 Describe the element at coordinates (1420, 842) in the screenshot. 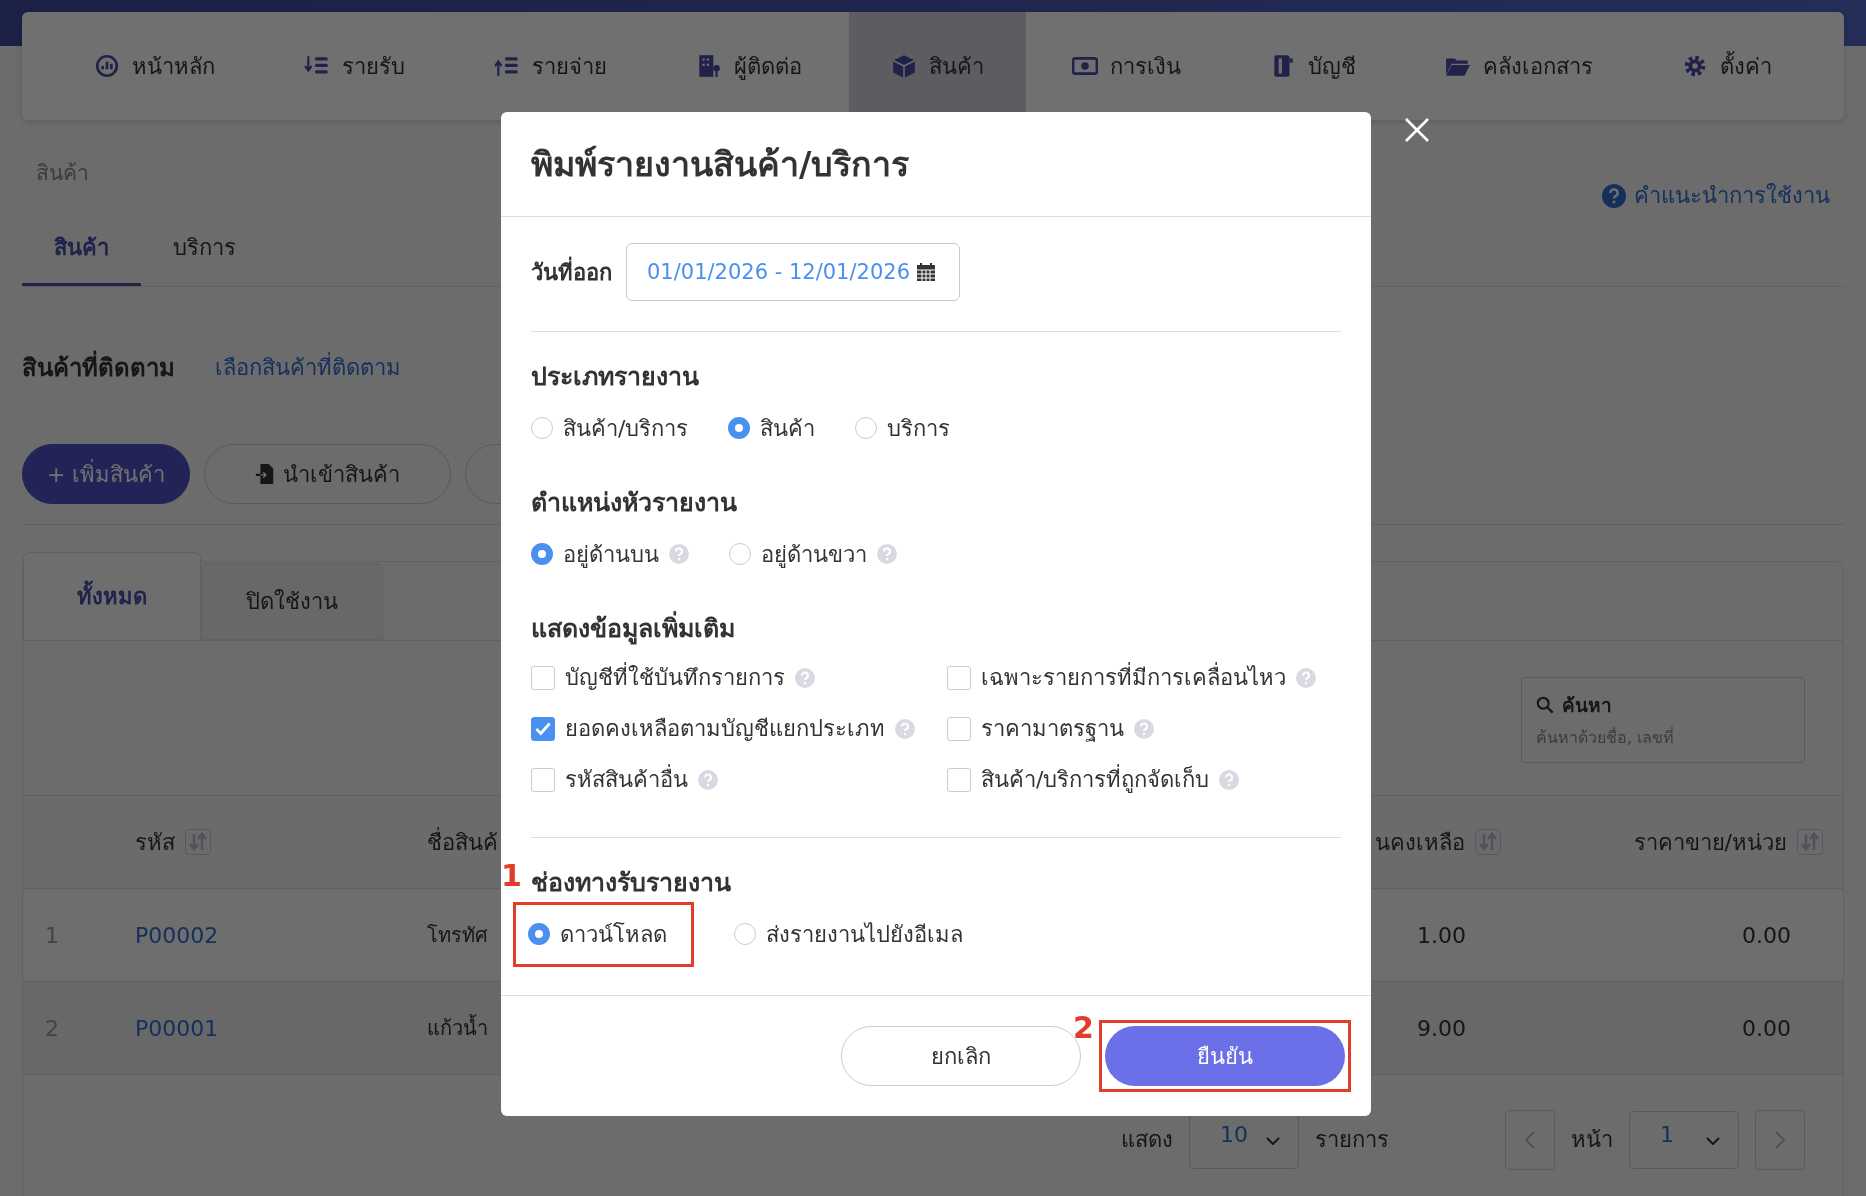

I see `column-header: นคงเหลือ` at that location.